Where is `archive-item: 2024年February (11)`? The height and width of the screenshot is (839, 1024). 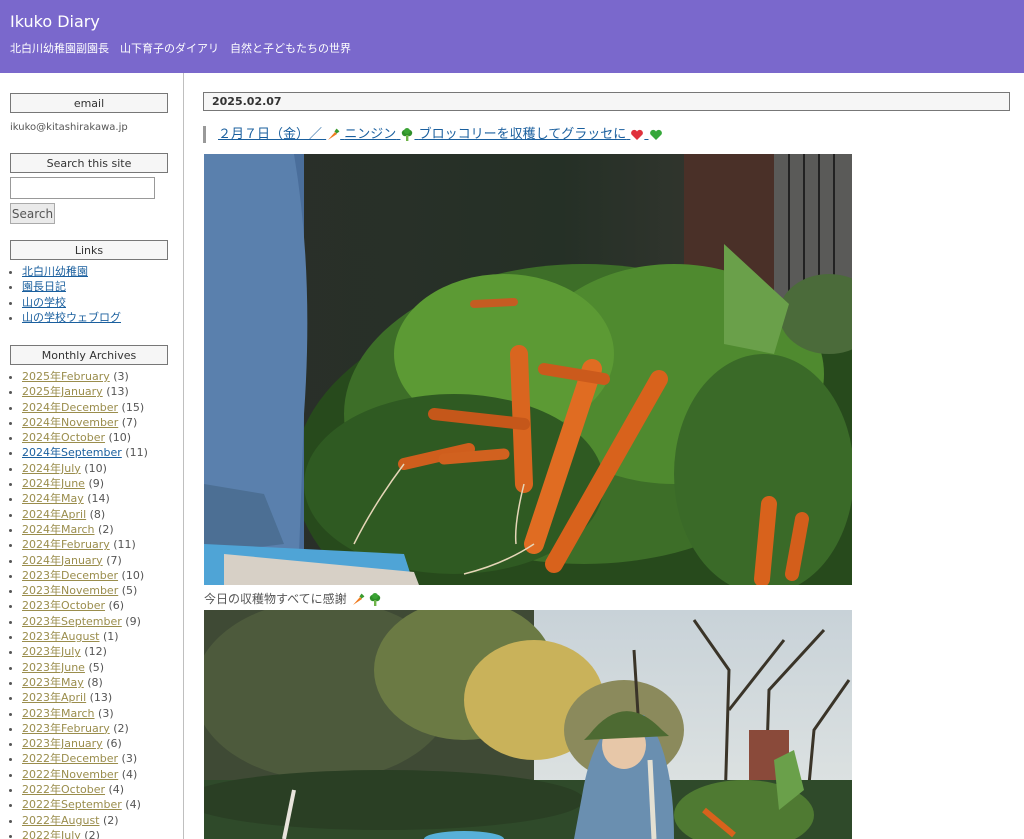
archive-item: 2024年February (11) is located at coordinates (85, 544).